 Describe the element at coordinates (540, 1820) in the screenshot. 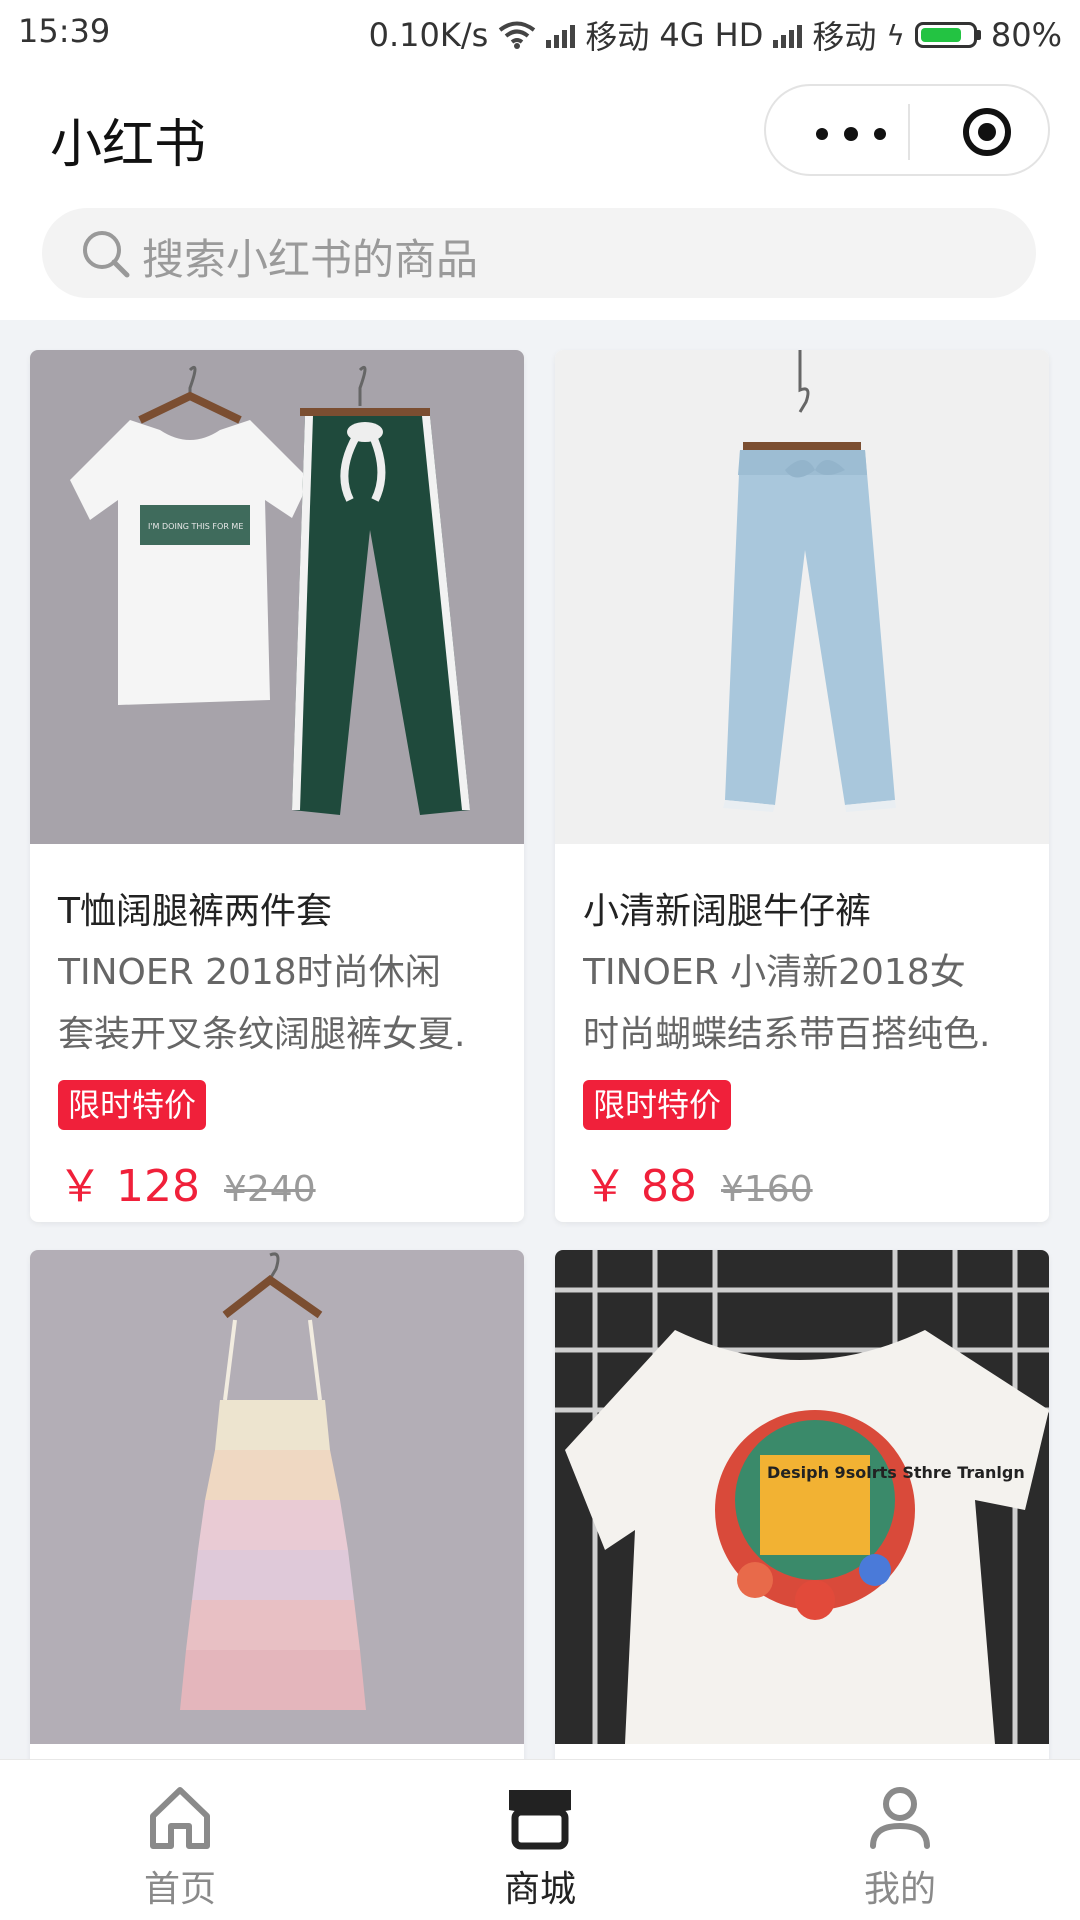

I see `shop-icon` at that location.